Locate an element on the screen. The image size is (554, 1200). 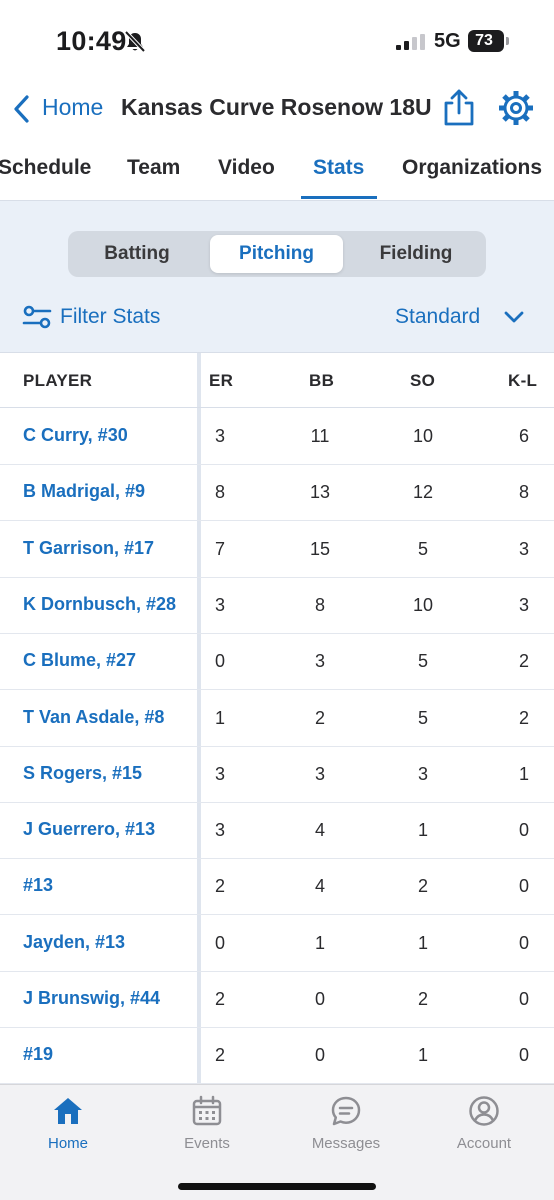
bottom-tab-events: Events is located at coordinates (207, 1125).